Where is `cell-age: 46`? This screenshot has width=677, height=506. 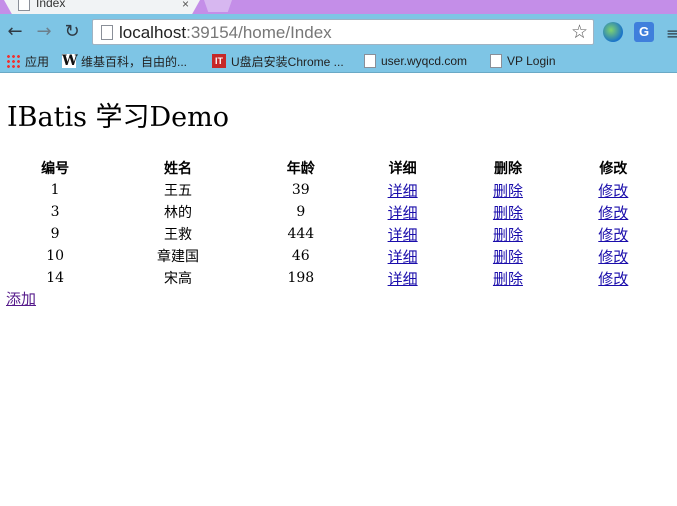 cell-age: 46 is located at coordinates (300, 256).